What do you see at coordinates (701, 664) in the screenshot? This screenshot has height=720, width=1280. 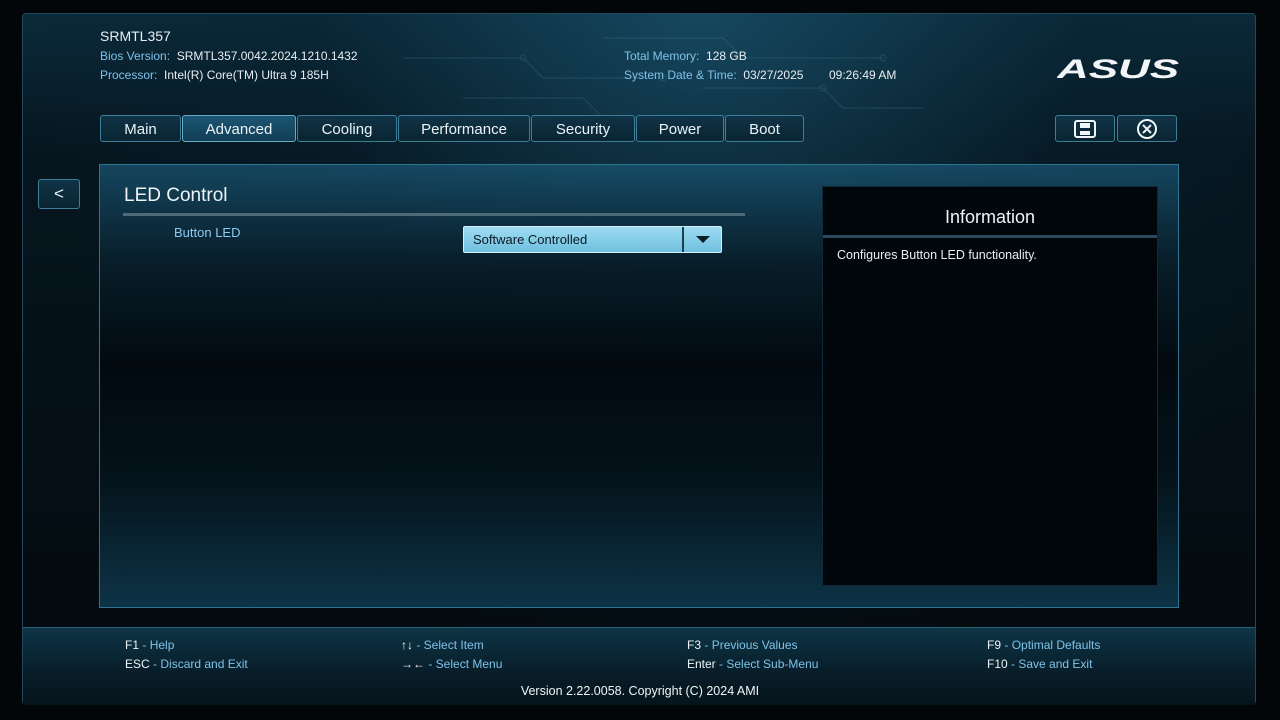 I see `key-enter: Enter` at bounding box center [701, 664].